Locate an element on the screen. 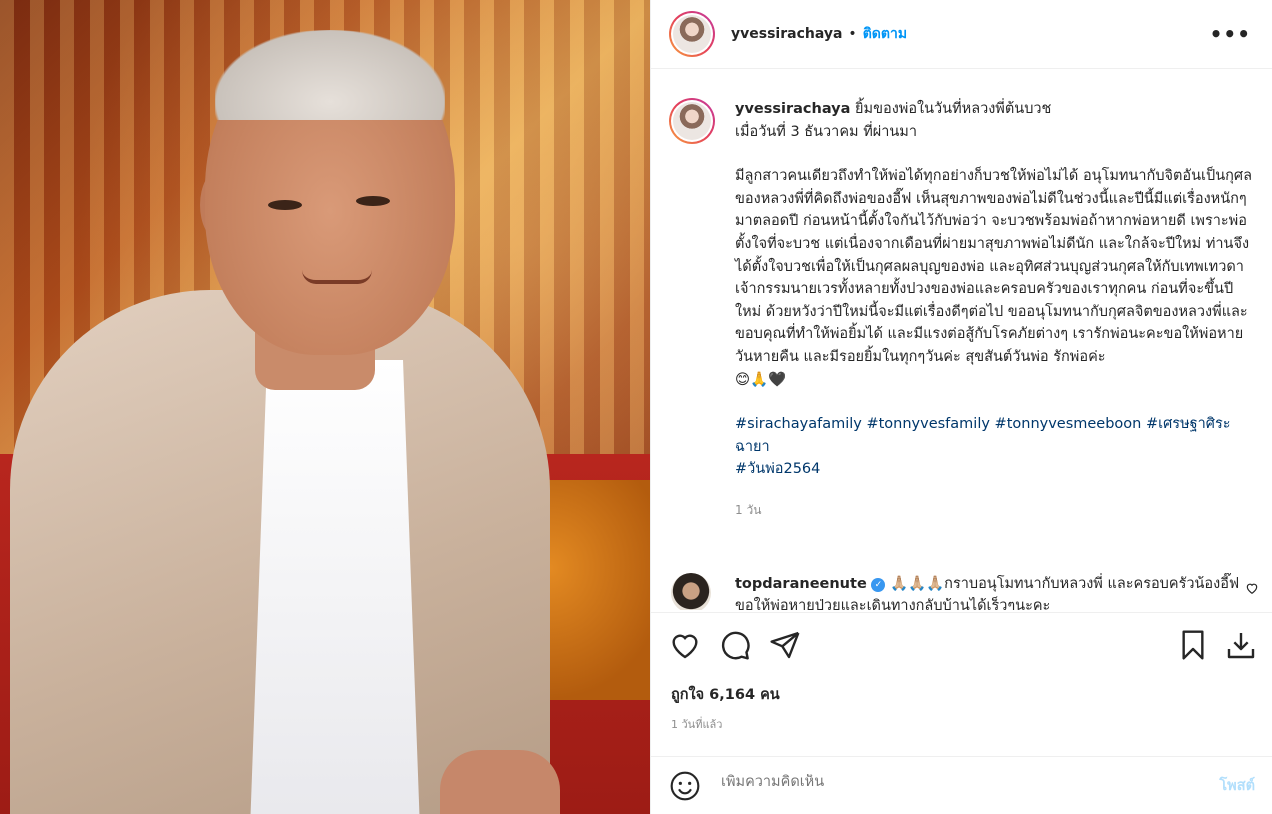  photo-mouth is located at coordinates (337, 277).